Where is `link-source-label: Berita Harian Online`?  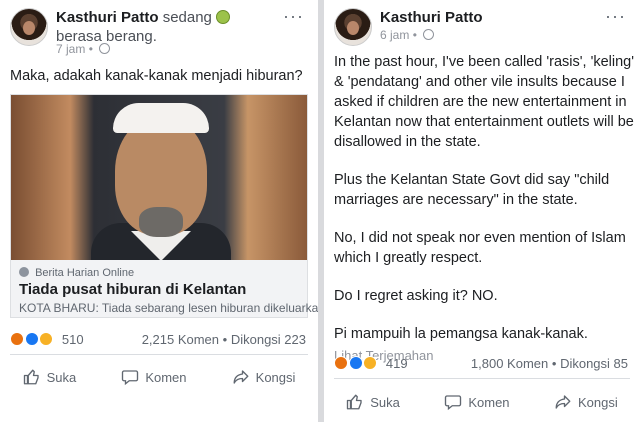
link-source-label: Berita Harian Online is located at coordinates (85, 273).